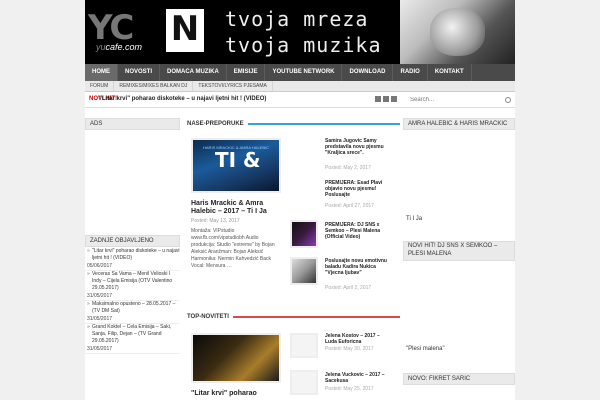 This screenshot has width=600, height=400. Describe the element at coordinates (459, 124) in the screenshot. I see `right-widget-title-1: AMRA HALEBIC & HARIS MRACKIC` at that location.